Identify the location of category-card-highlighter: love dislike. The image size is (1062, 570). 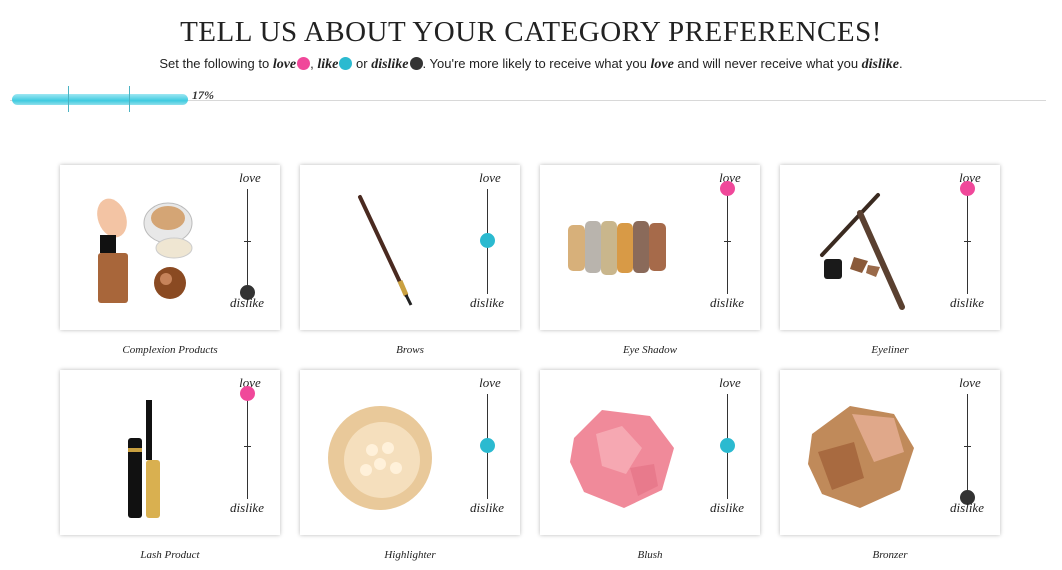
(410, 452).